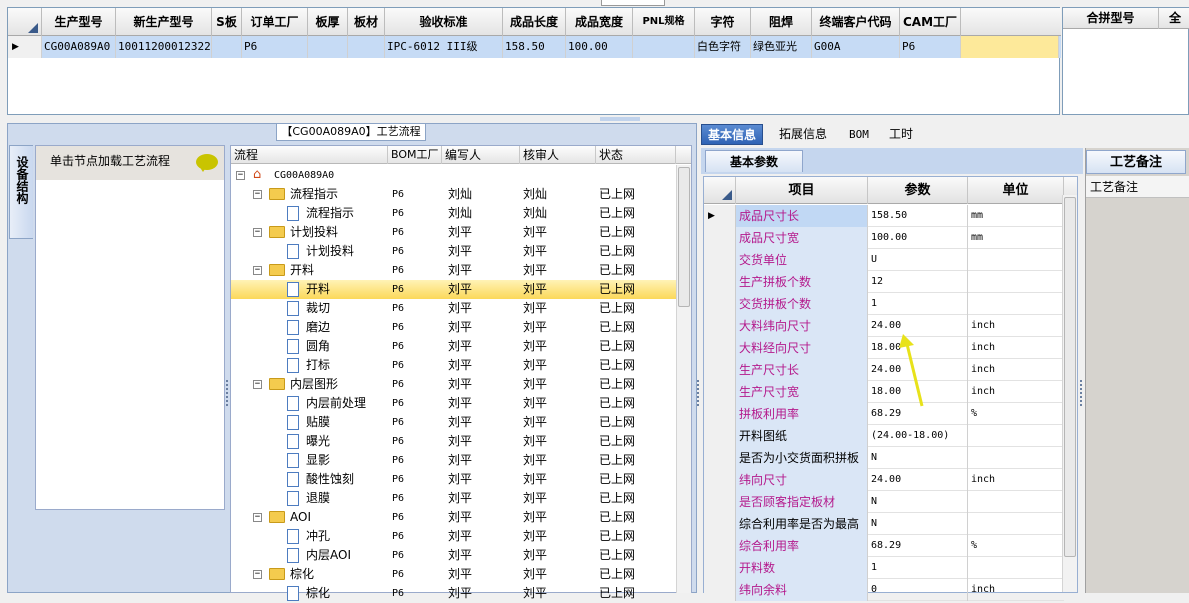 The image size is (1189, 603). What do you see at coordinates (444, 22) in the screenshot?
I see `col-header: 验收标准` at bounding box center [444, 22].